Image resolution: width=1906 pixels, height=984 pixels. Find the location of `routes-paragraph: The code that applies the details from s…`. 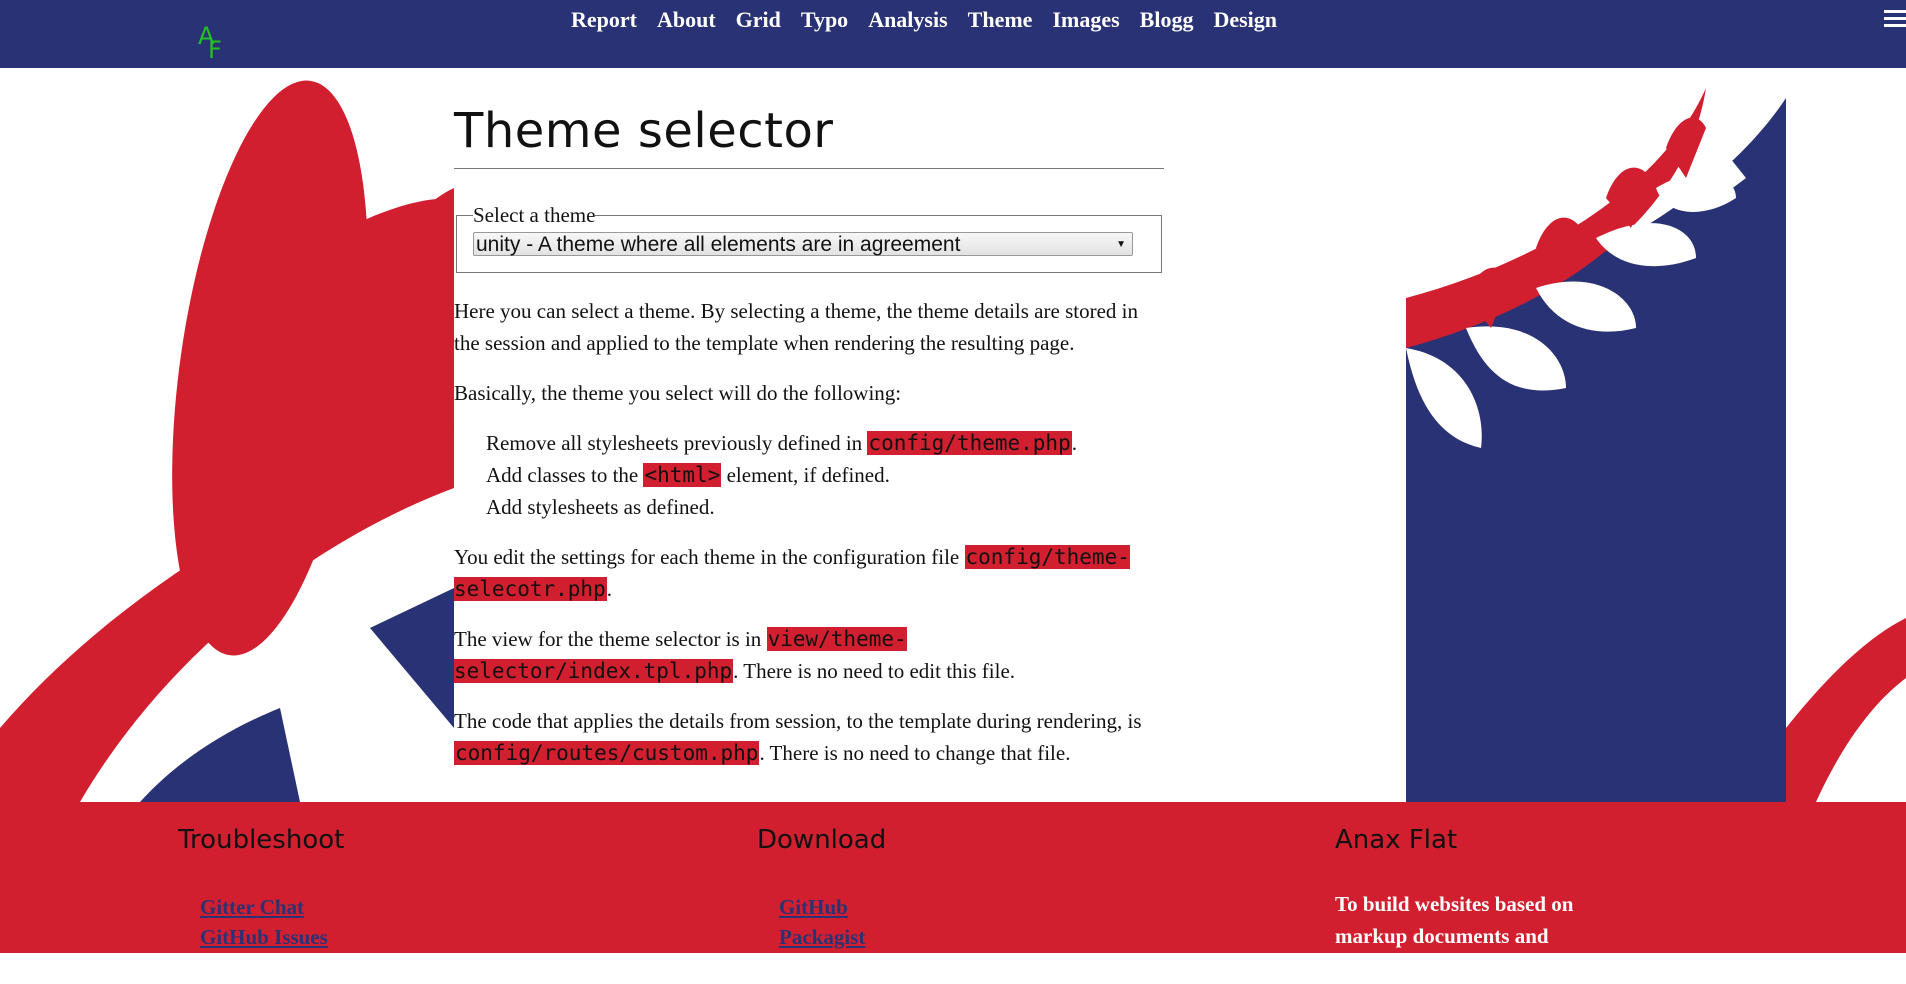

routes-paragraph: The code that applies the details from s… is located at coordinates (798, 737).